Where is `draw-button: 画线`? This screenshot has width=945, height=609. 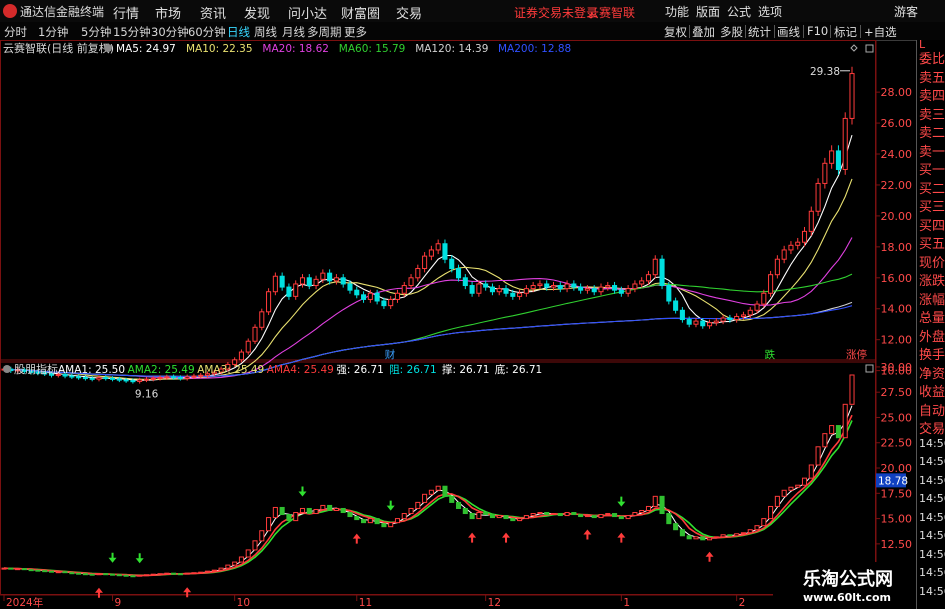
draw-button: 画线 is located at coordinates (788, 32).